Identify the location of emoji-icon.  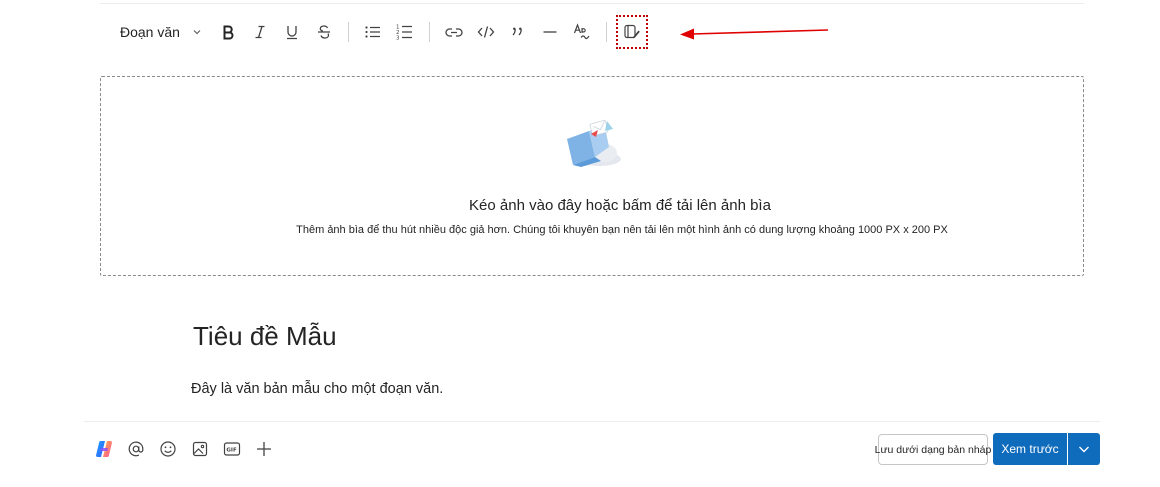
(168, 449).